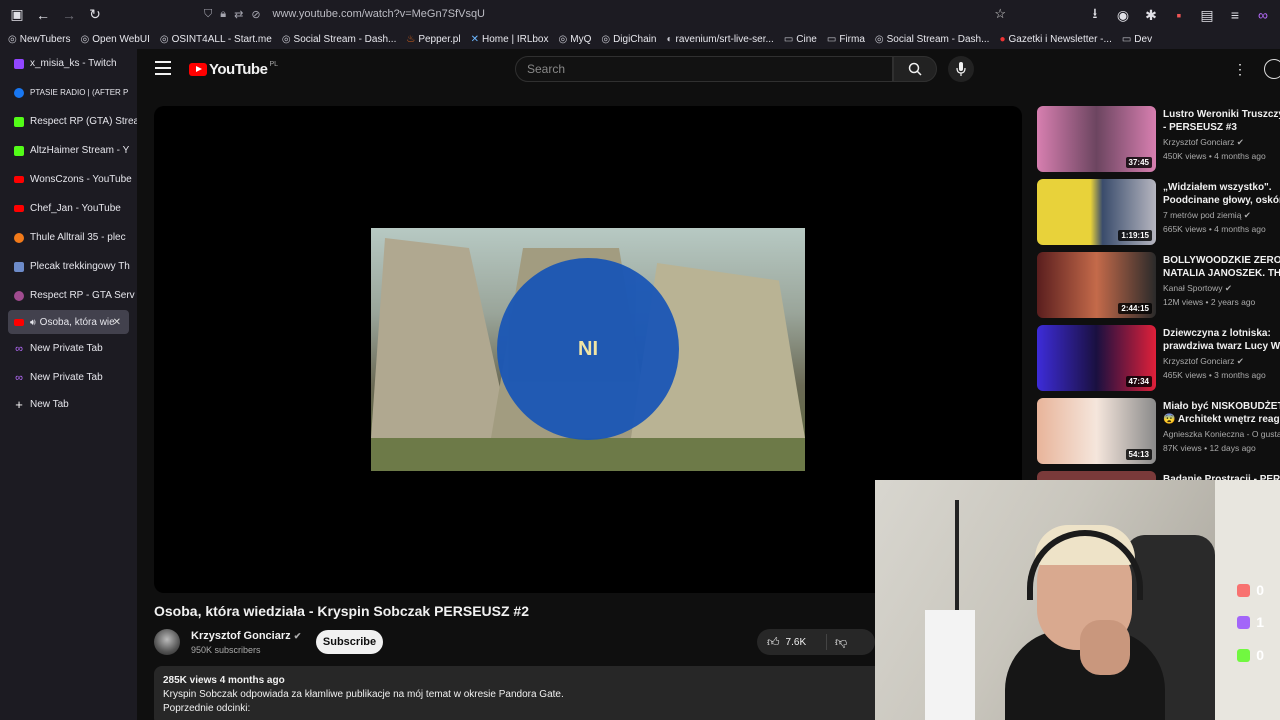  What do you see at coordinates (68, 237) in the screenshot?
I see `tab-item: Thule Alltrail 35 - plec` at bounding box center [68, 237].